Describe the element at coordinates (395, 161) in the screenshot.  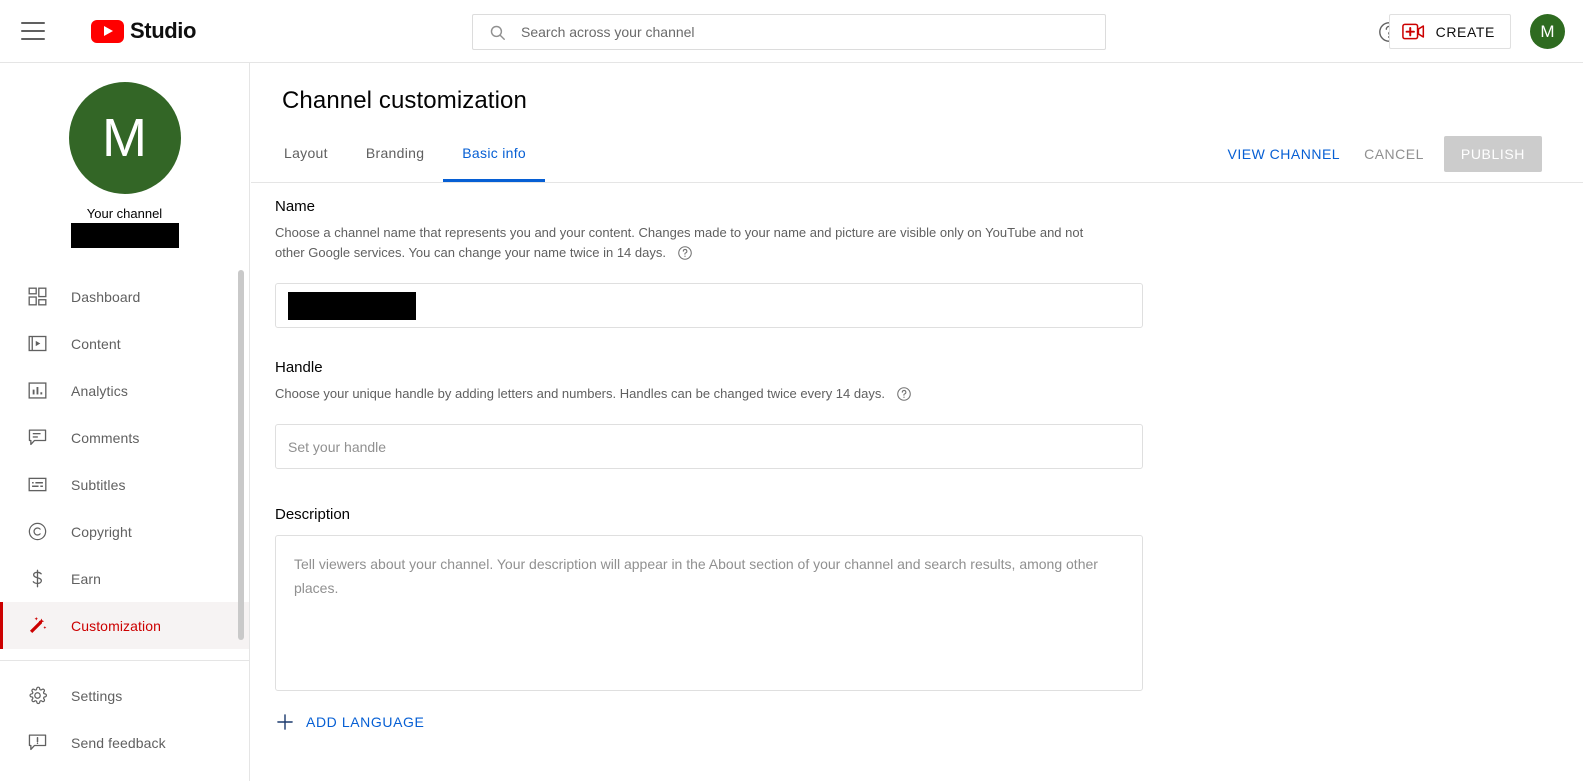
I see `tab-branding: Branding` at that location.